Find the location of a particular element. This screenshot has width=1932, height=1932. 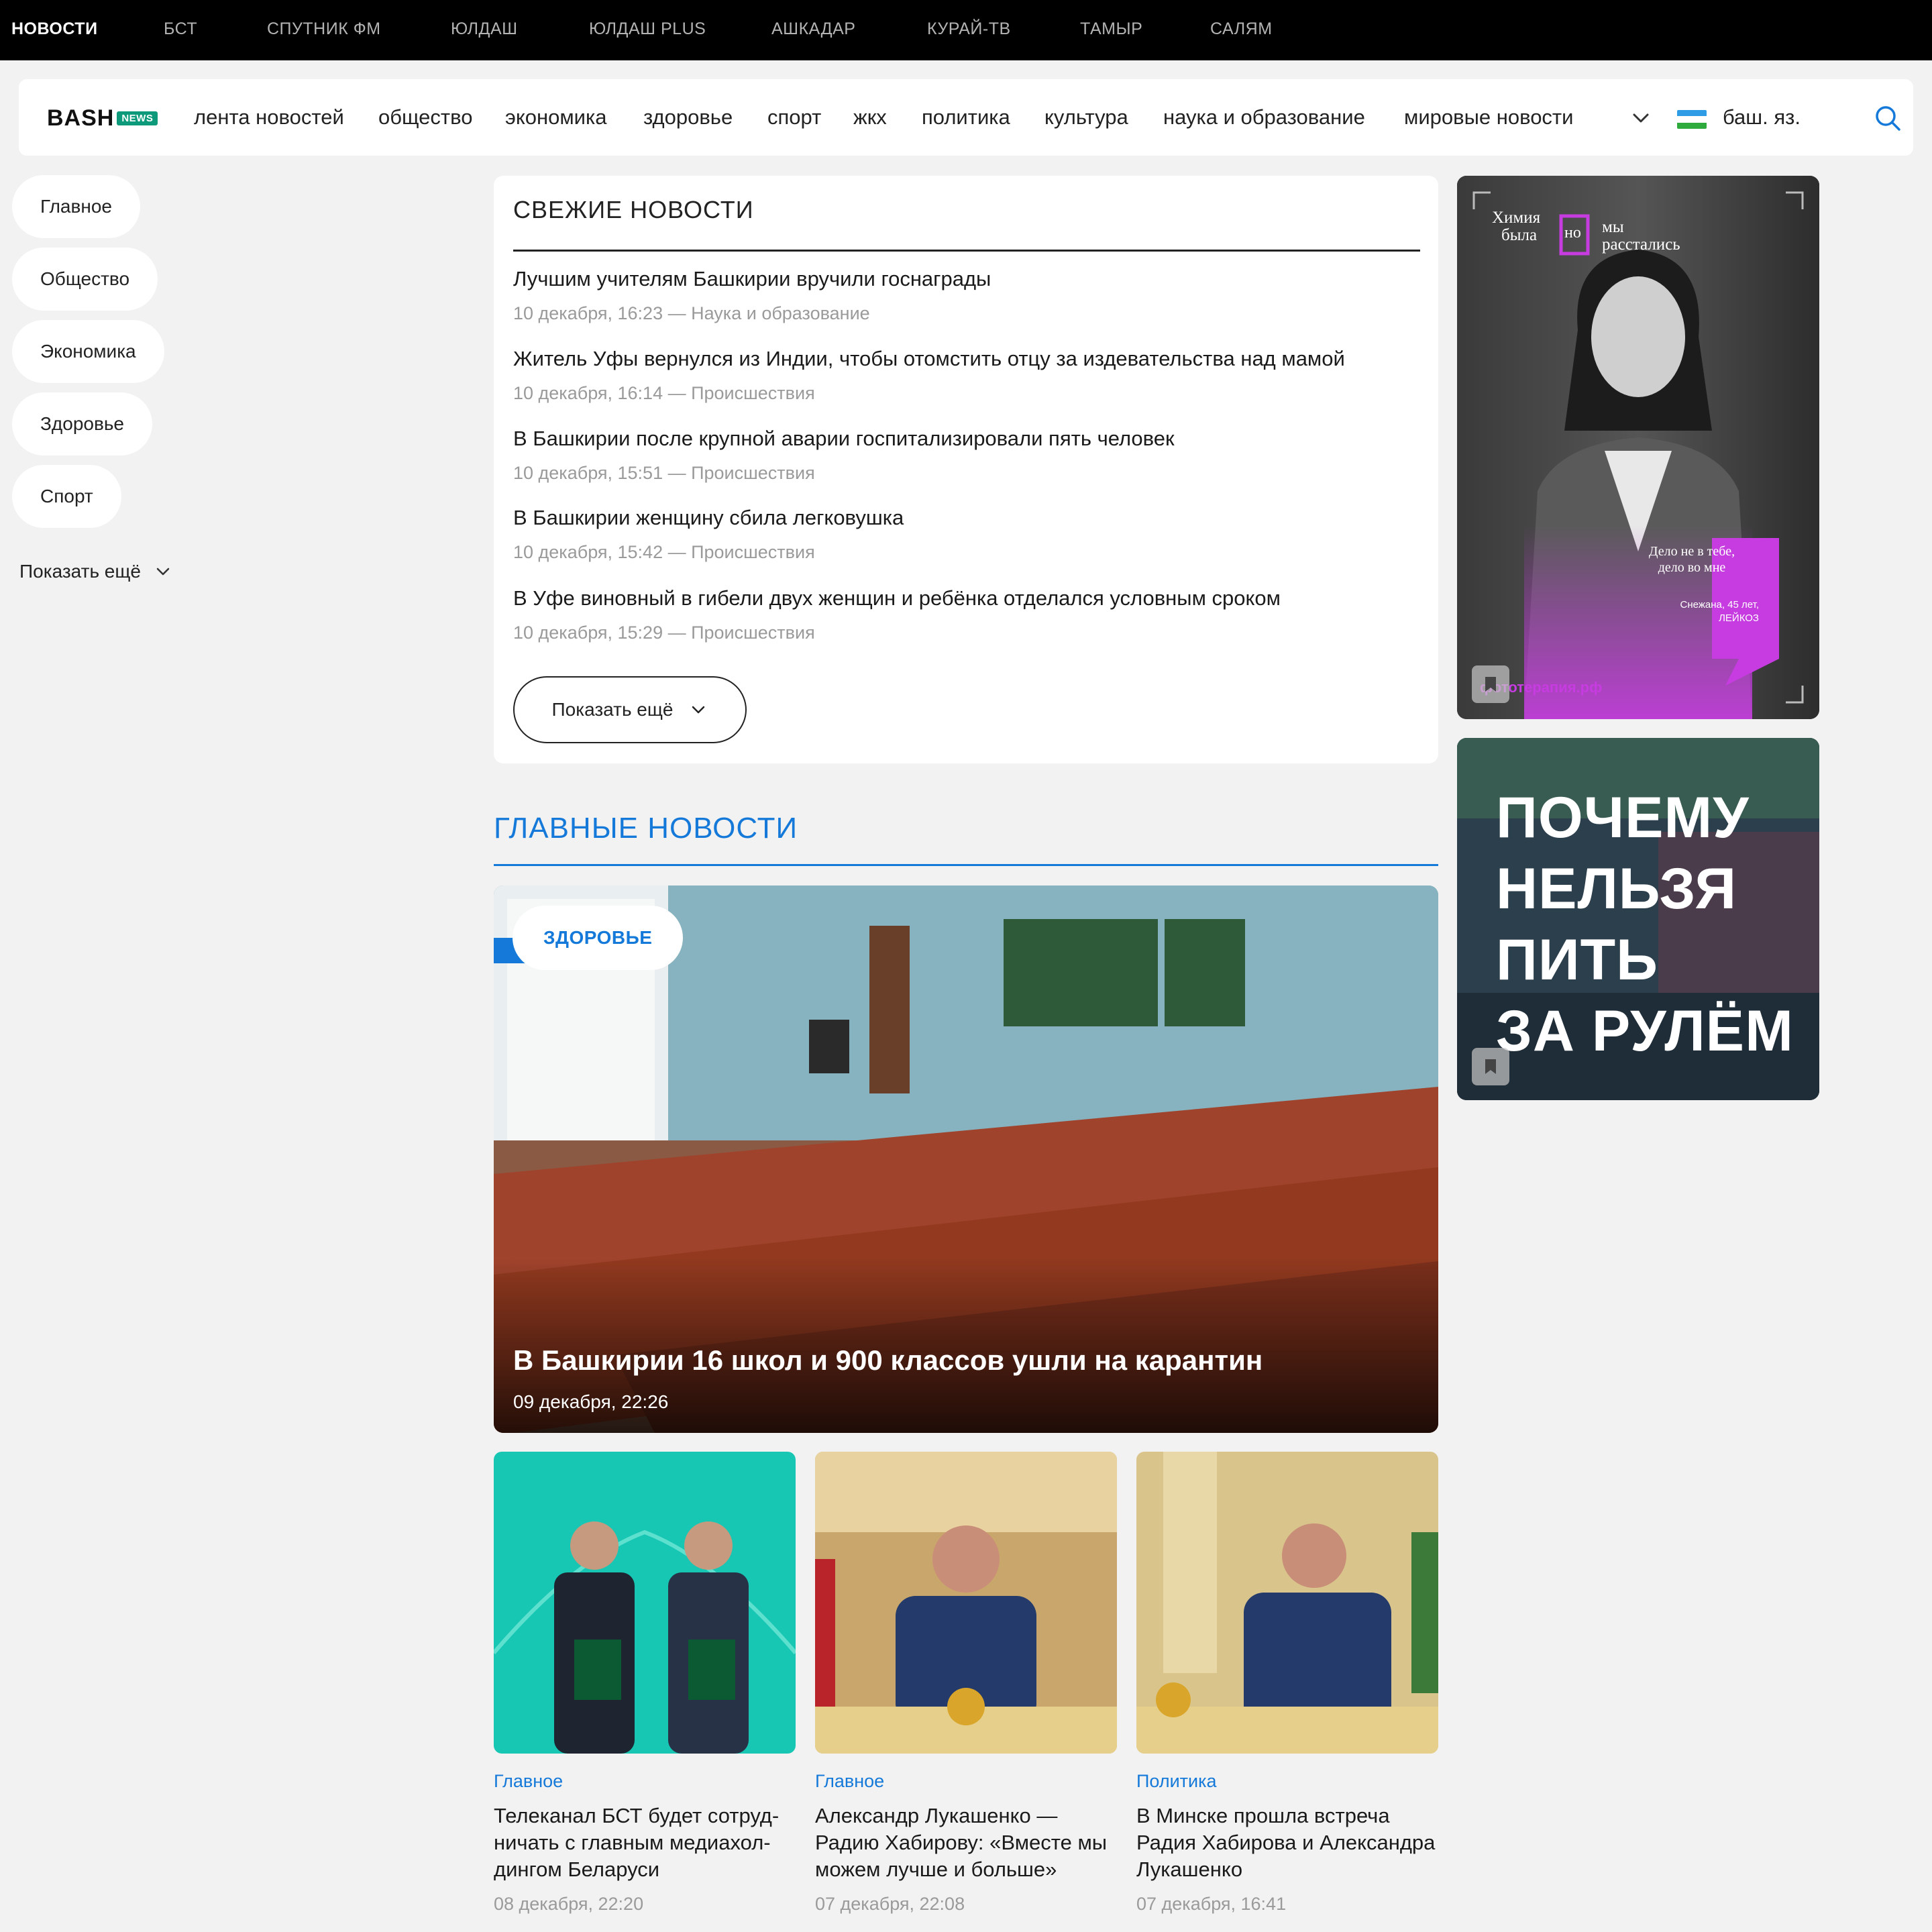

news-card-date: 07 декабря, 16:41 is located at coordinates (1211, 1904).